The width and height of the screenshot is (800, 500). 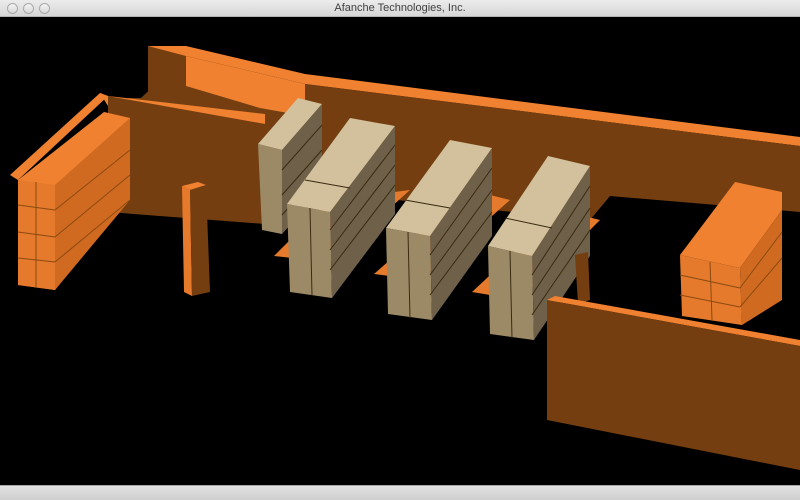 I want to click on pillar, so click(x=196, y=239).